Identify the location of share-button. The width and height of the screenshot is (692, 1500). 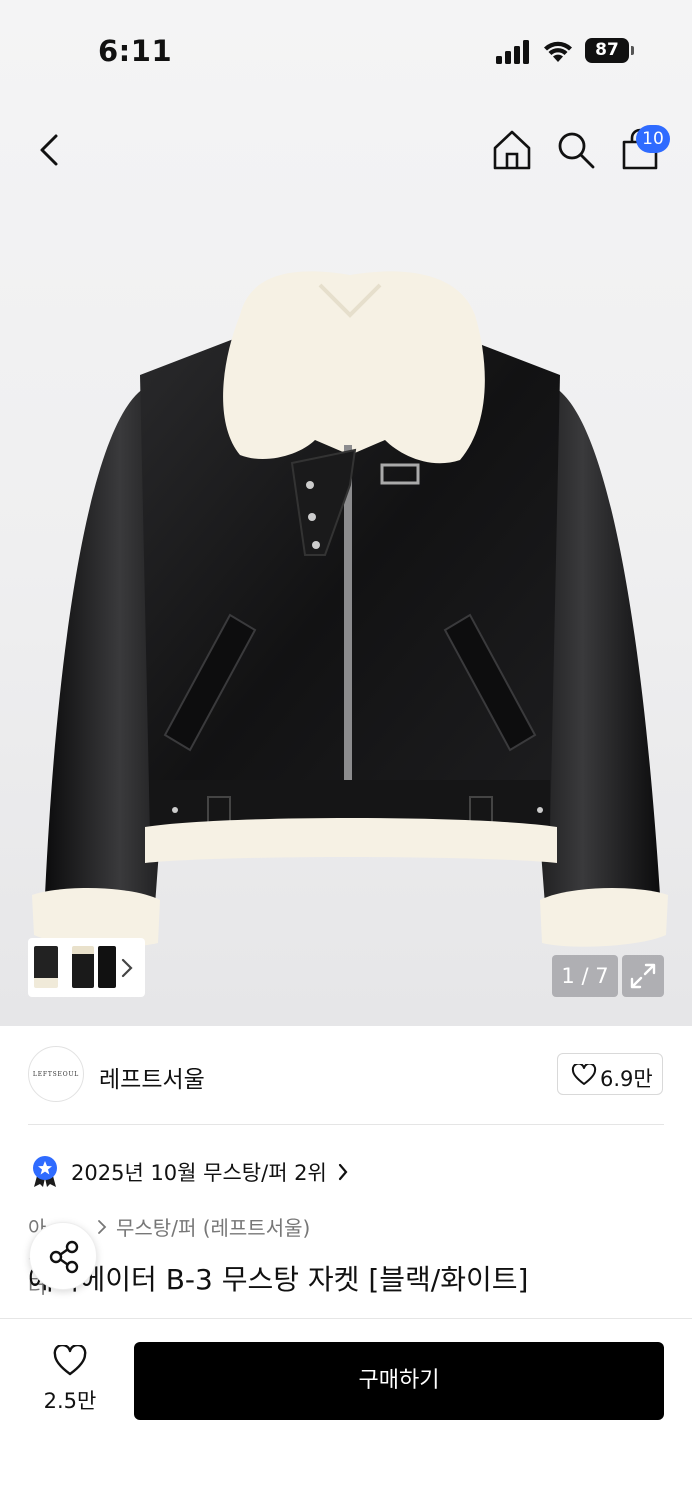
(63, 1256).